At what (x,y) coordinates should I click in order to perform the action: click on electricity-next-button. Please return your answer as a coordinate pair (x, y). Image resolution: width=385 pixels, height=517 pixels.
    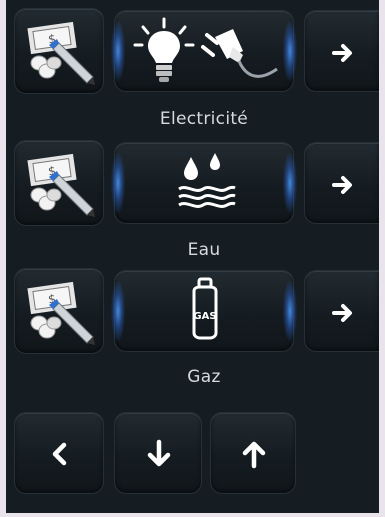
    Looking at the image, I should click on (341, 51).